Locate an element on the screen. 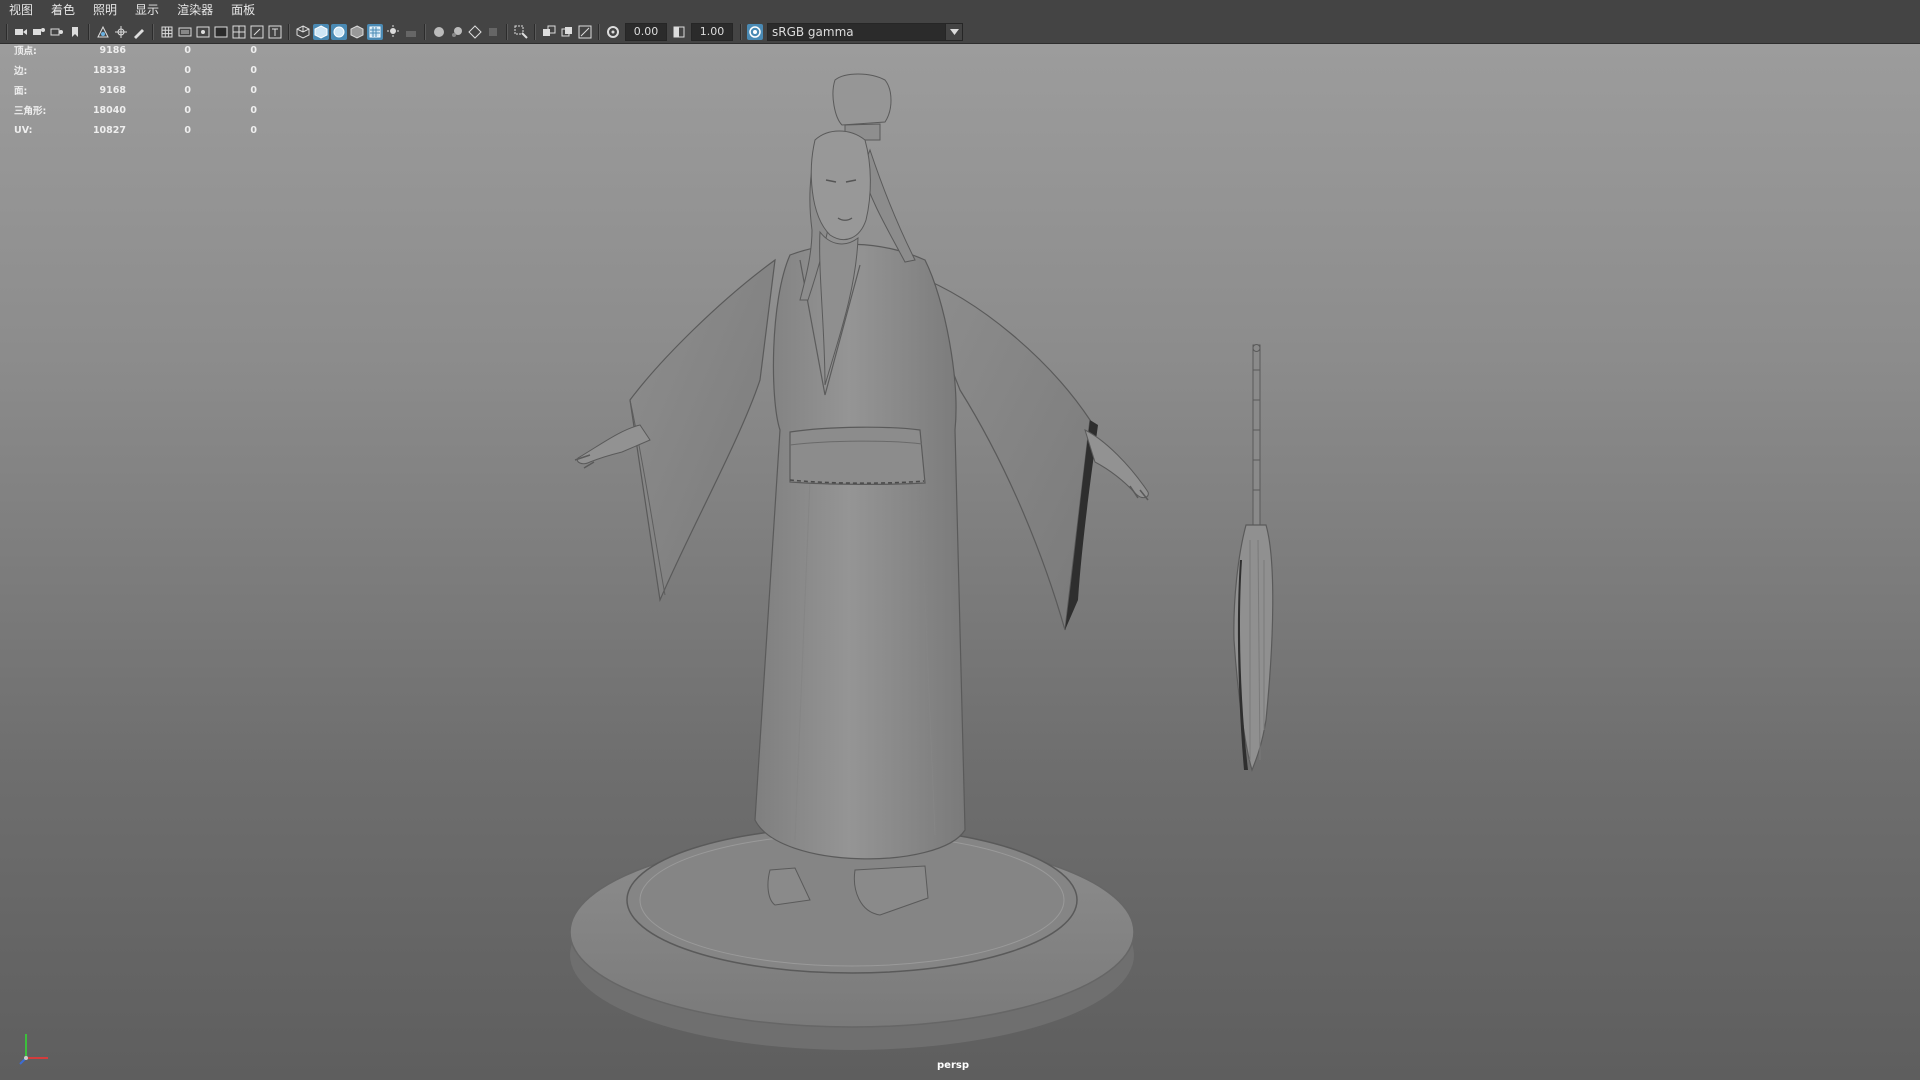 This screenshot has width=1920, height=1080. colorspace-dropdown: sRGB gamma is located at coordinates (865, 32).